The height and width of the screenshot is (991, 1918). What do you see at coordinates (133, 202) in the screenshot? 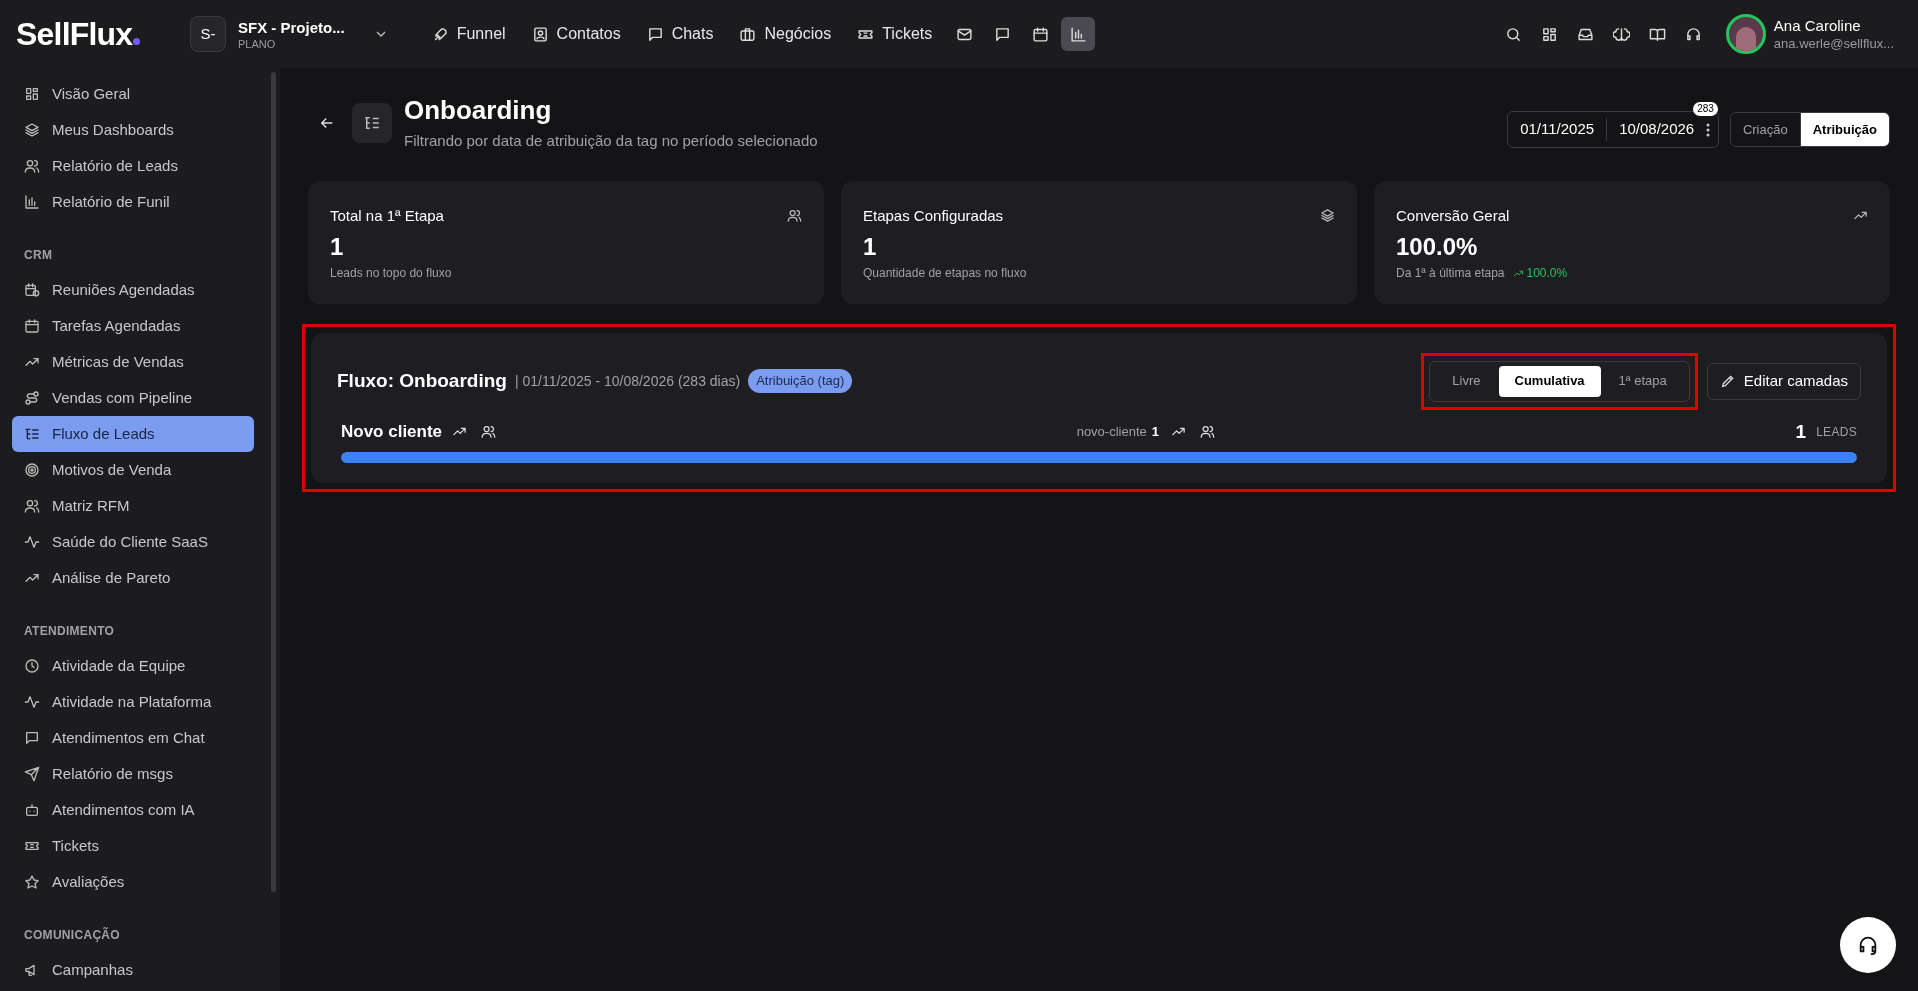
I see `sidebar-item: Relatório de Funil` at bounding box center [133, 202].